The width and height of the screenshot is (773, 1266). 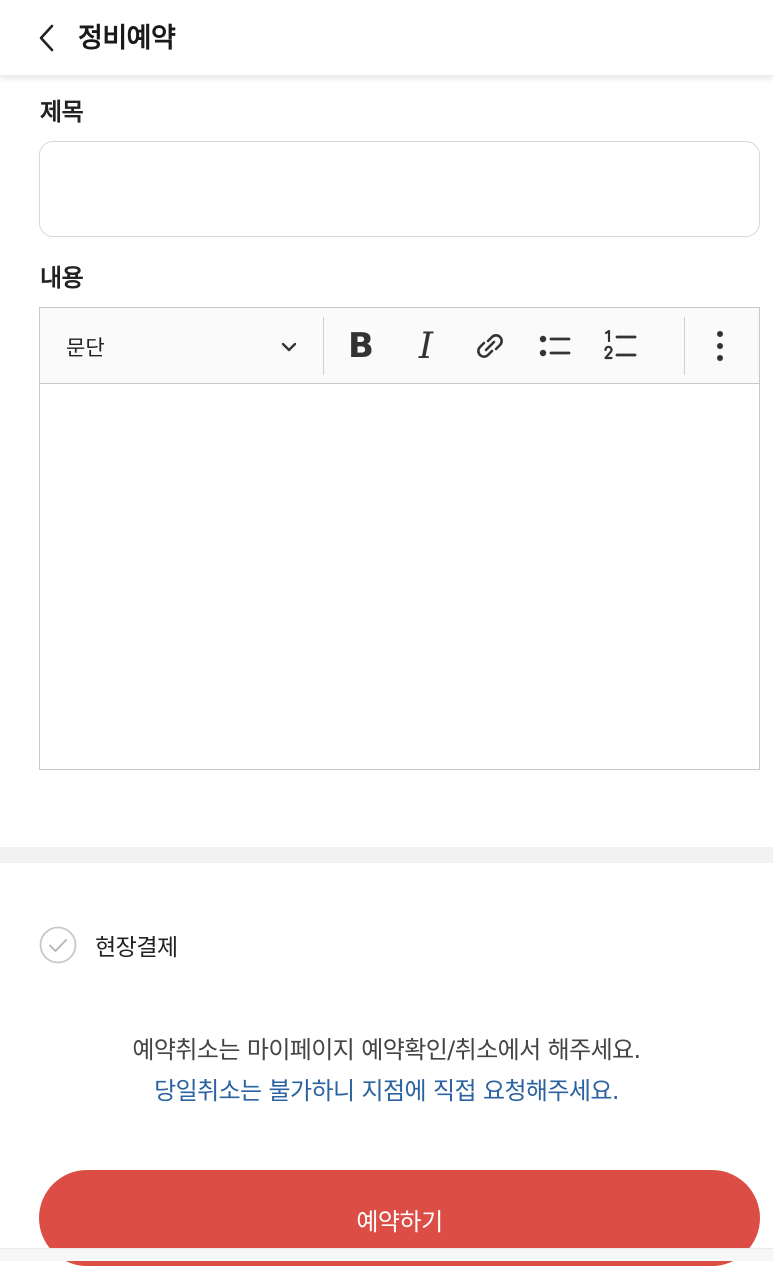 What do you see at coordinates (426, 346) in the screenshot?
I see `italic-button: I` at bounding box center [426, 346].